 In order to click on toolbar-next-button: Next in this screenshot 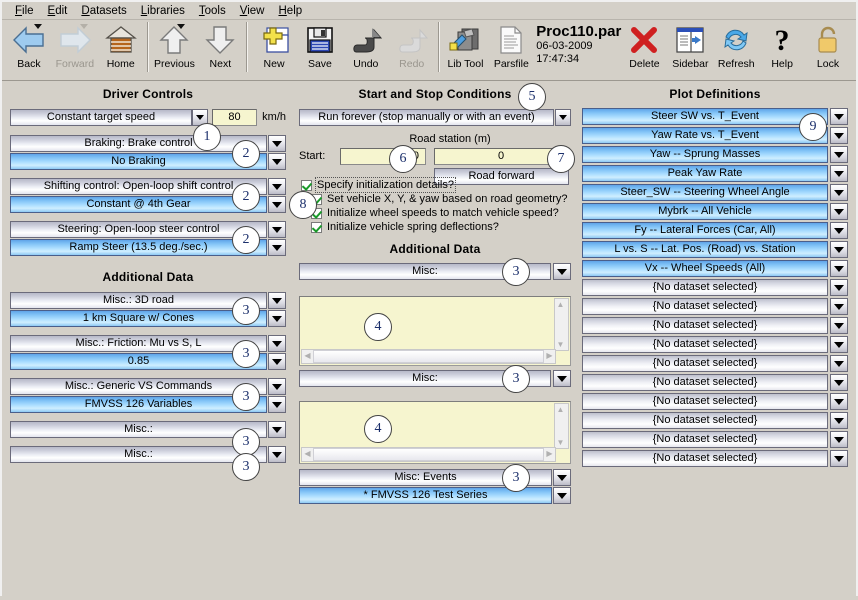, I will do `click(220, 46)`.